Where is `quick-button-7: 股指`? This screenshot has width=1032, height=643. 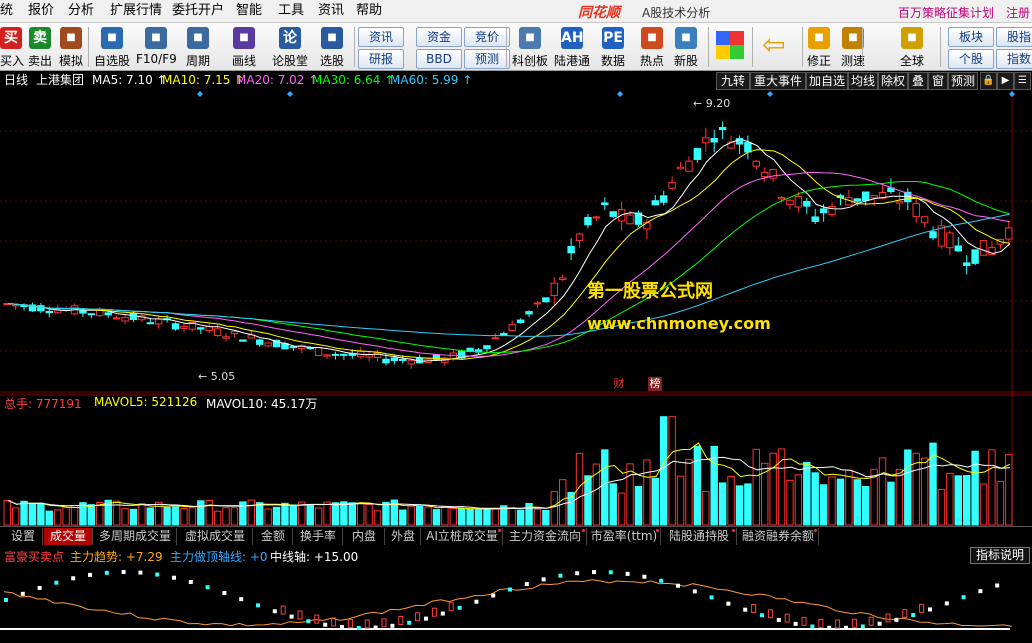 quick-button-7: 股指 is located at coordinates (1014, 37).